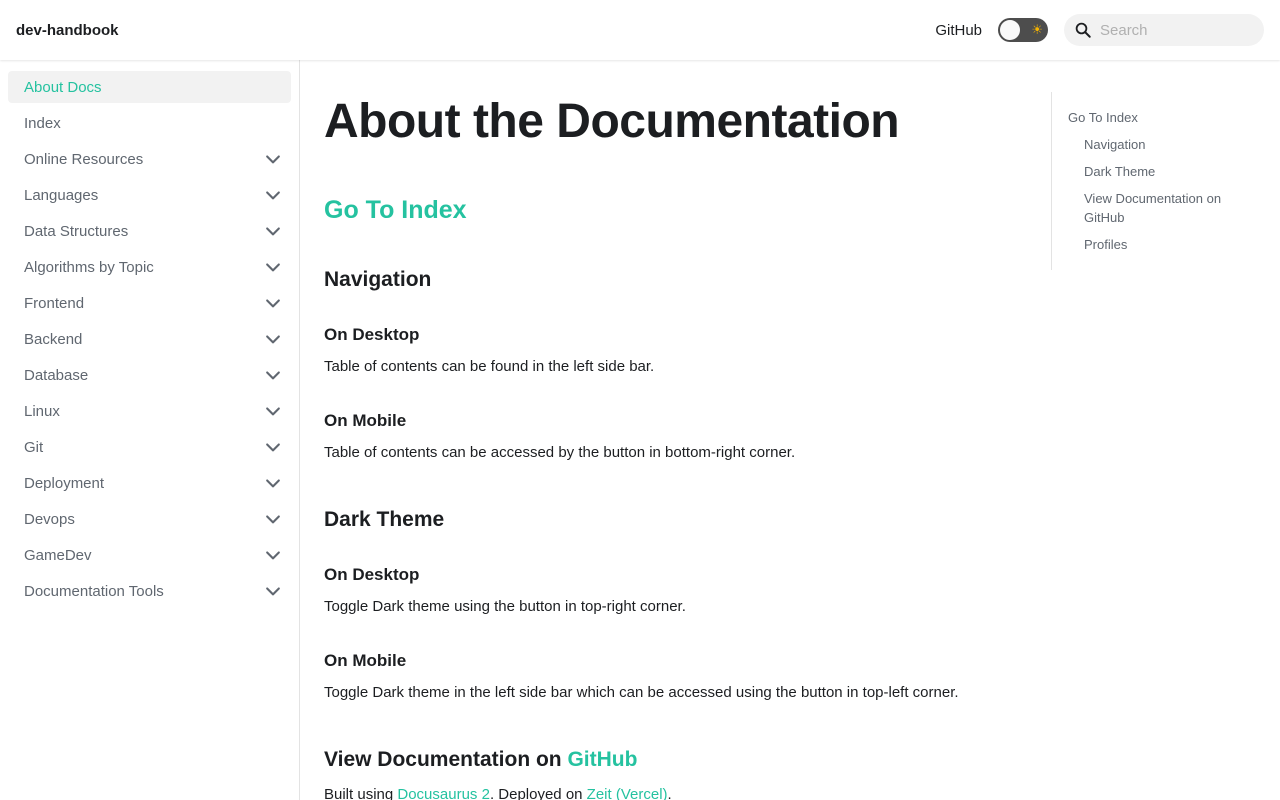 The image size is (1280, 800). What do you see at coordinates (149, 195) in the screenshot?
I see `sidebar-item-languages: Languages` at bounding box center [149, 195].